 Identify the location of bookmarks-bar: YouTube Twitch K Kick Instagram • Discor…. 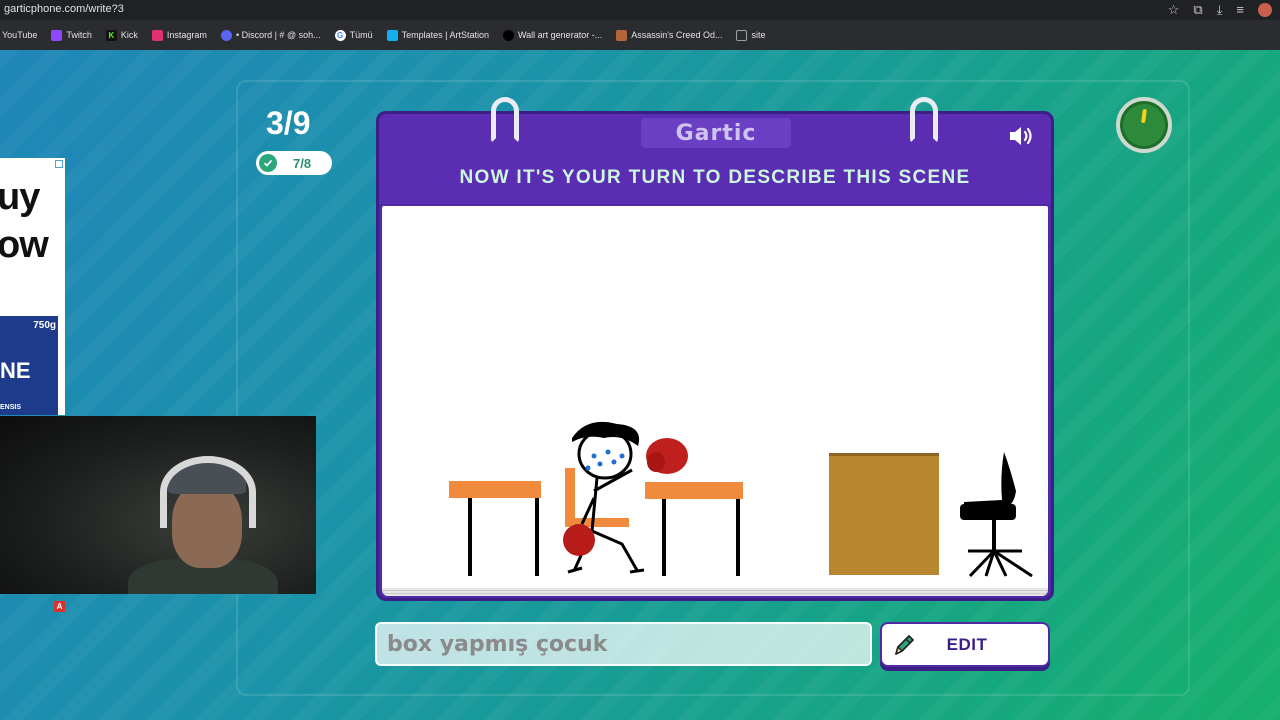
(640, 35).